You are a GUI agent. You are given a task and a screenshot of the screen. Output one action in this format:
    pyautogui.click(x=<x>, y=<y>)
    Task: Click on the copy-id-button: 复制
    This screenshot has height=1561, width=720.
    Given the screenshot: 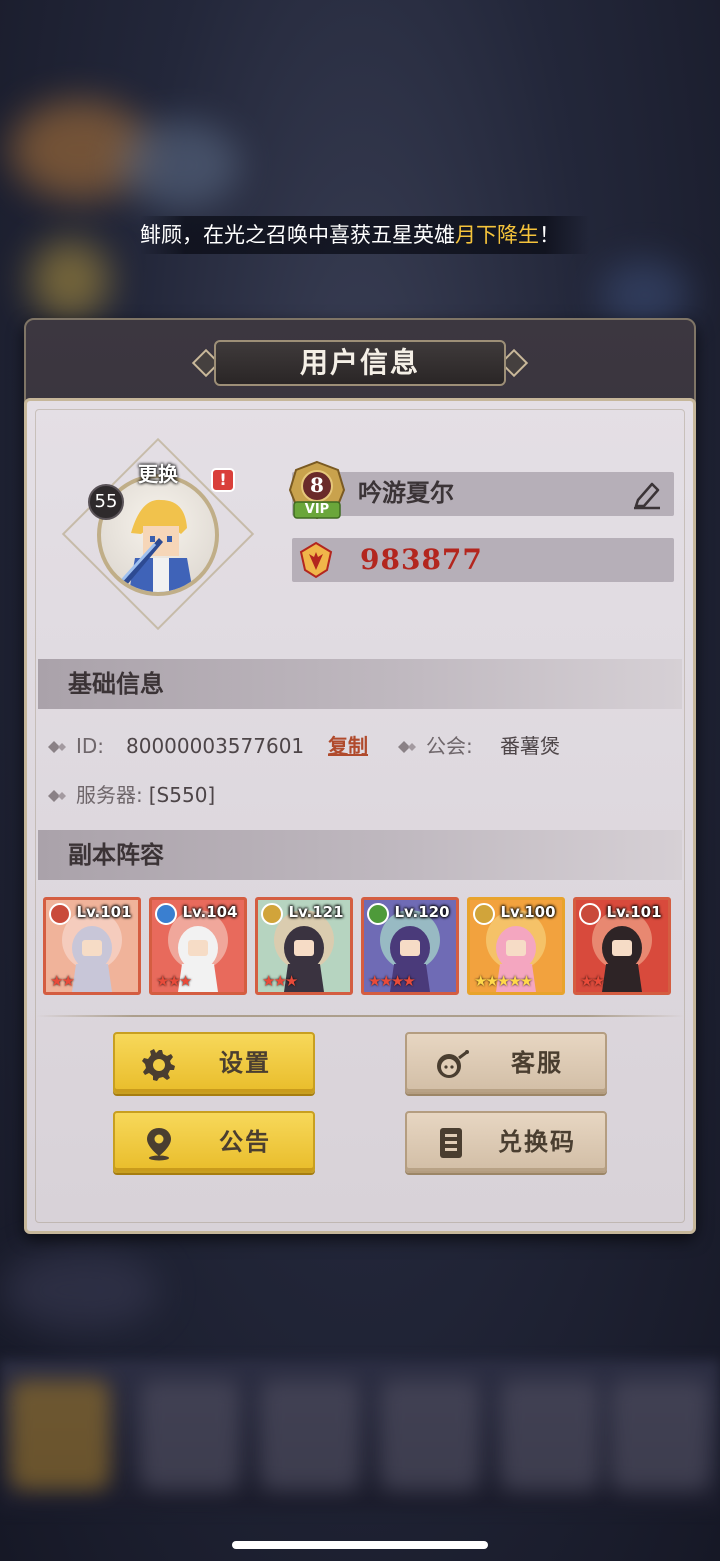 What is the action you would take?
    pyautogui.click(x=348, y=746)
    